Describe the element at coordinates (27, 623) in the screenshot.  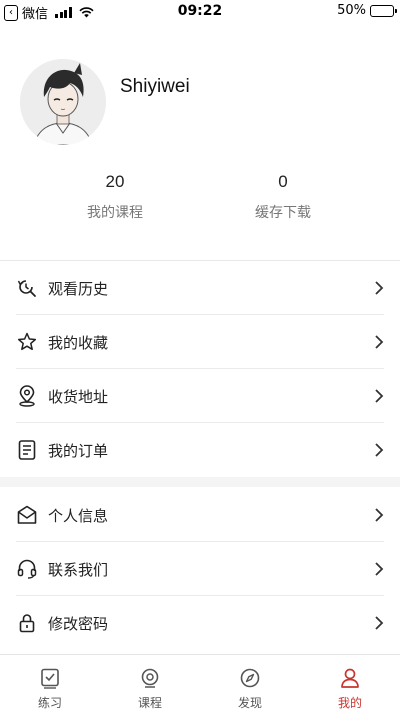
I see `lock-icon` at that location.